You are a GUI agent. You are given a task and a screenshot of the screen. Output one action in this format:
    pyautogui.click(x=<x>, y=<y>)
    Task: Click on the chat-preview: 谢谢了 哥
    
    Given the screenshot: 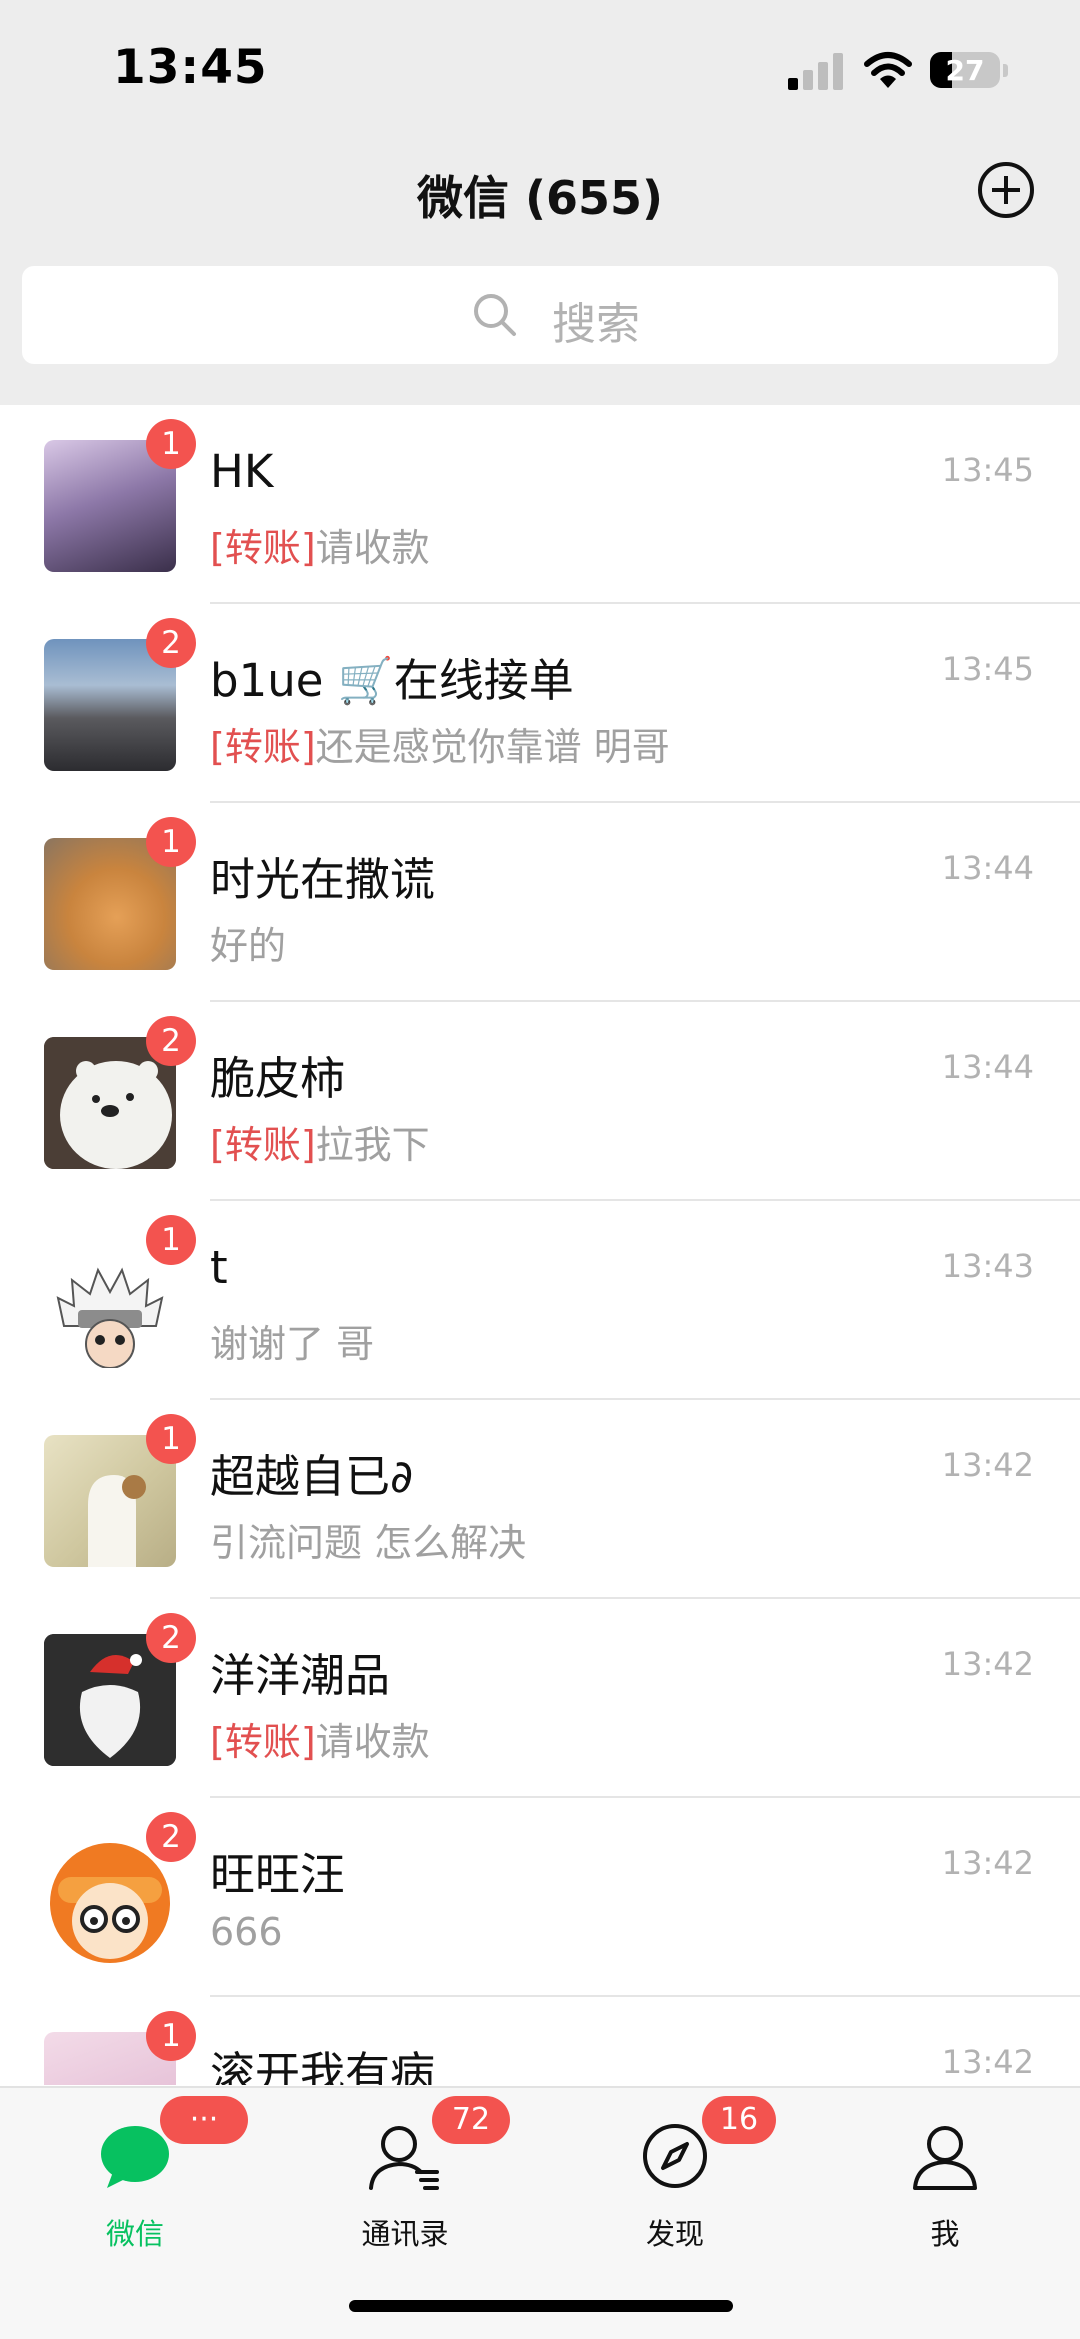 What is the action you would take?
    pyautogui.click(x=292, y=1340)
    